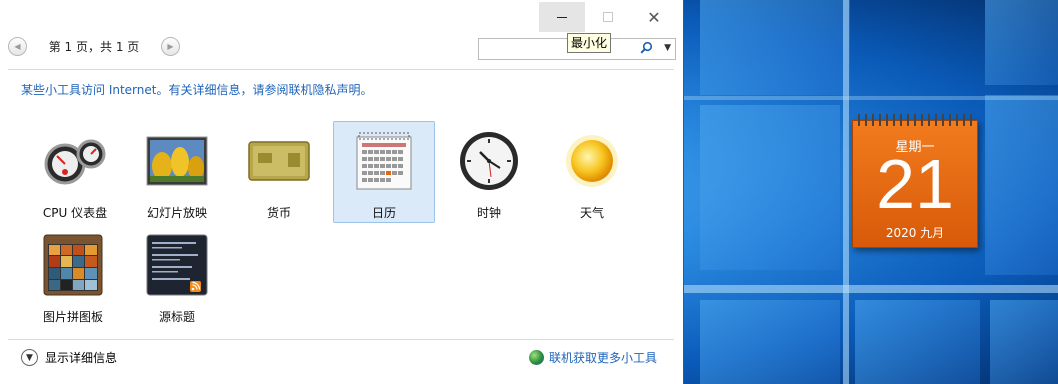 The width and height of the screenshot is (1058, 384). I want to click on chevron-left-icon: ◀, so click(17, 46).